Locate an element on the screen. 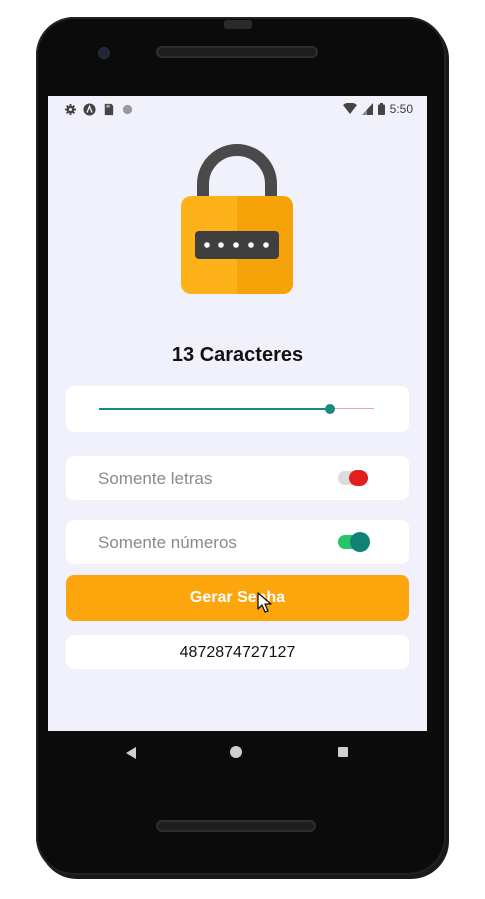 The width and height of the screenshot is (485, 899). slider-thumb is located at coordinates (330, 409).